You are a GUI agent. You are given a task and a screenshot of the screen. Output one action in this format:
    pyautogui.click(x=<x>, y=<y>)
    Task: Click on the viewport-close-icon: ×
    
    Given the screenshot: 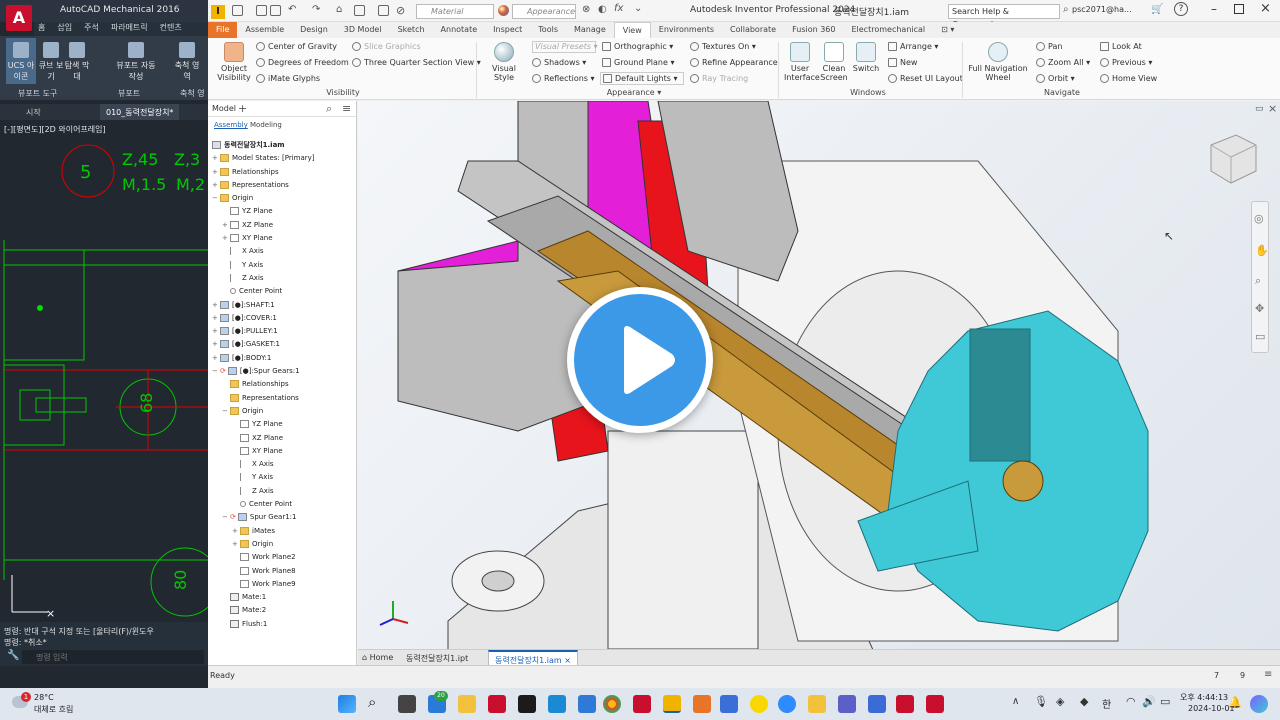 What is the action you would take?
    pyautogui.click(x=1272, y=108)
    